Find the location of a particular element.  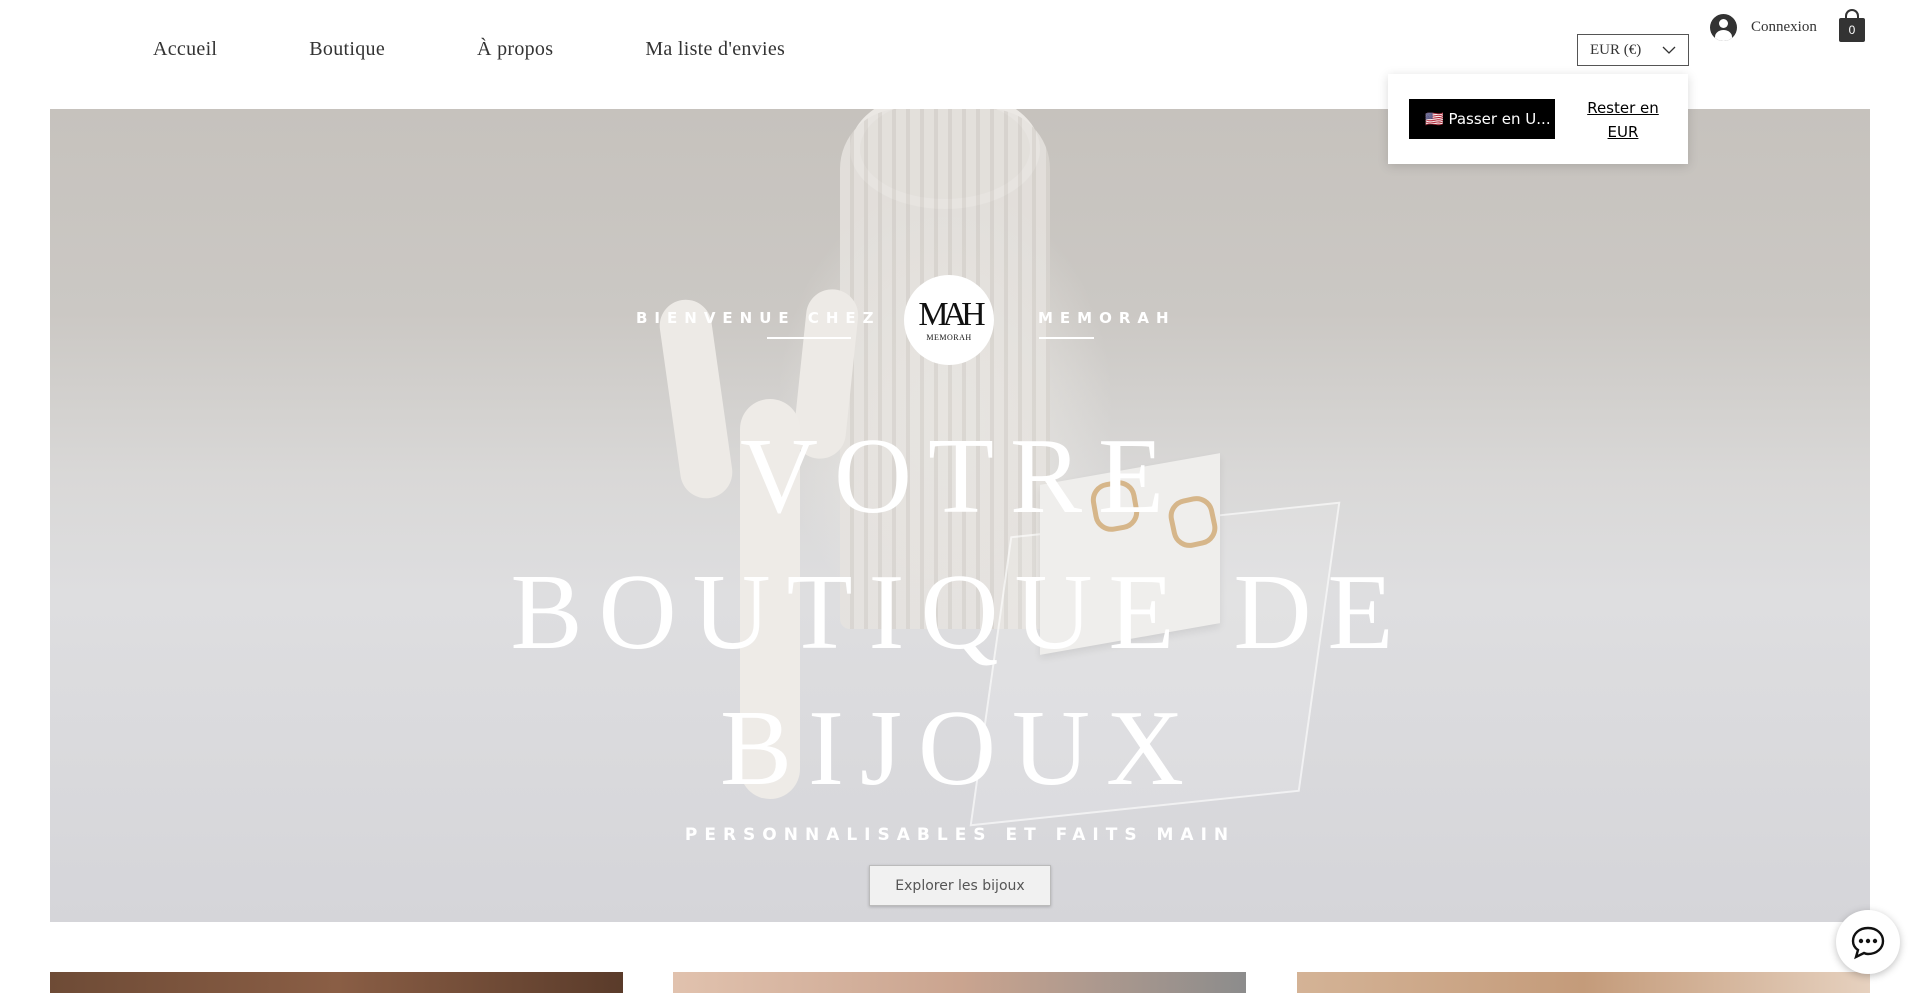

hero-tagline: PERSONNALISABLES ET FAITS MAIN is located at coordinates (960, 835).